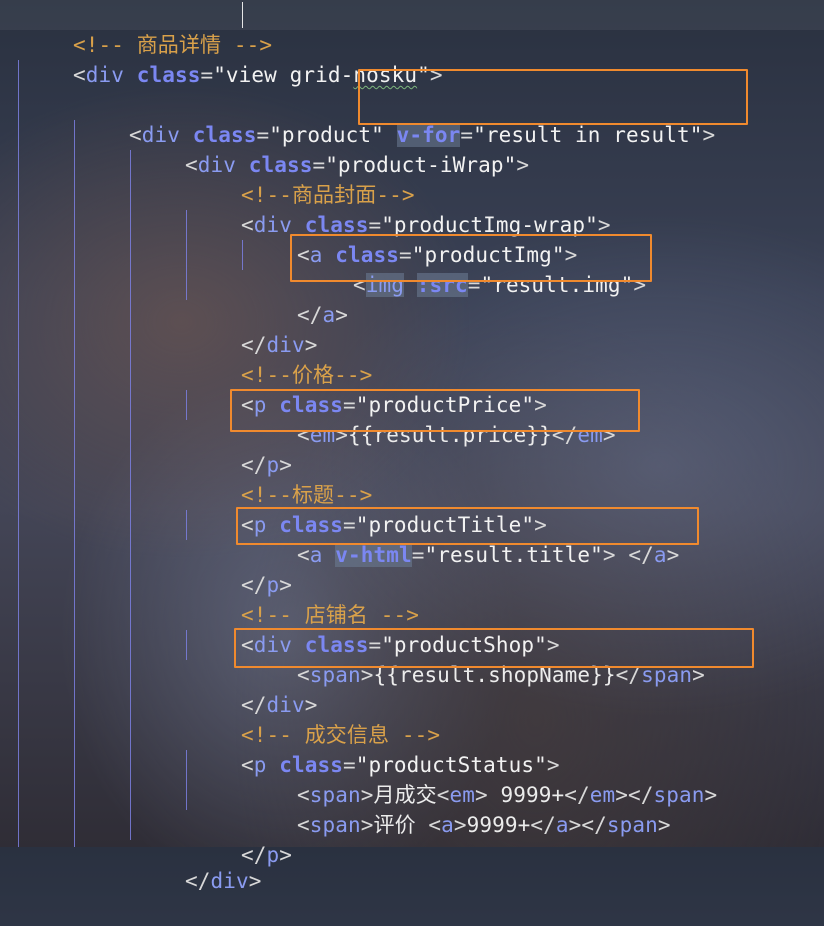  What do you see at coordinates (373, 555) in the screenshot?
I see `directive-name: v-html` at bounding box center [373, 555].